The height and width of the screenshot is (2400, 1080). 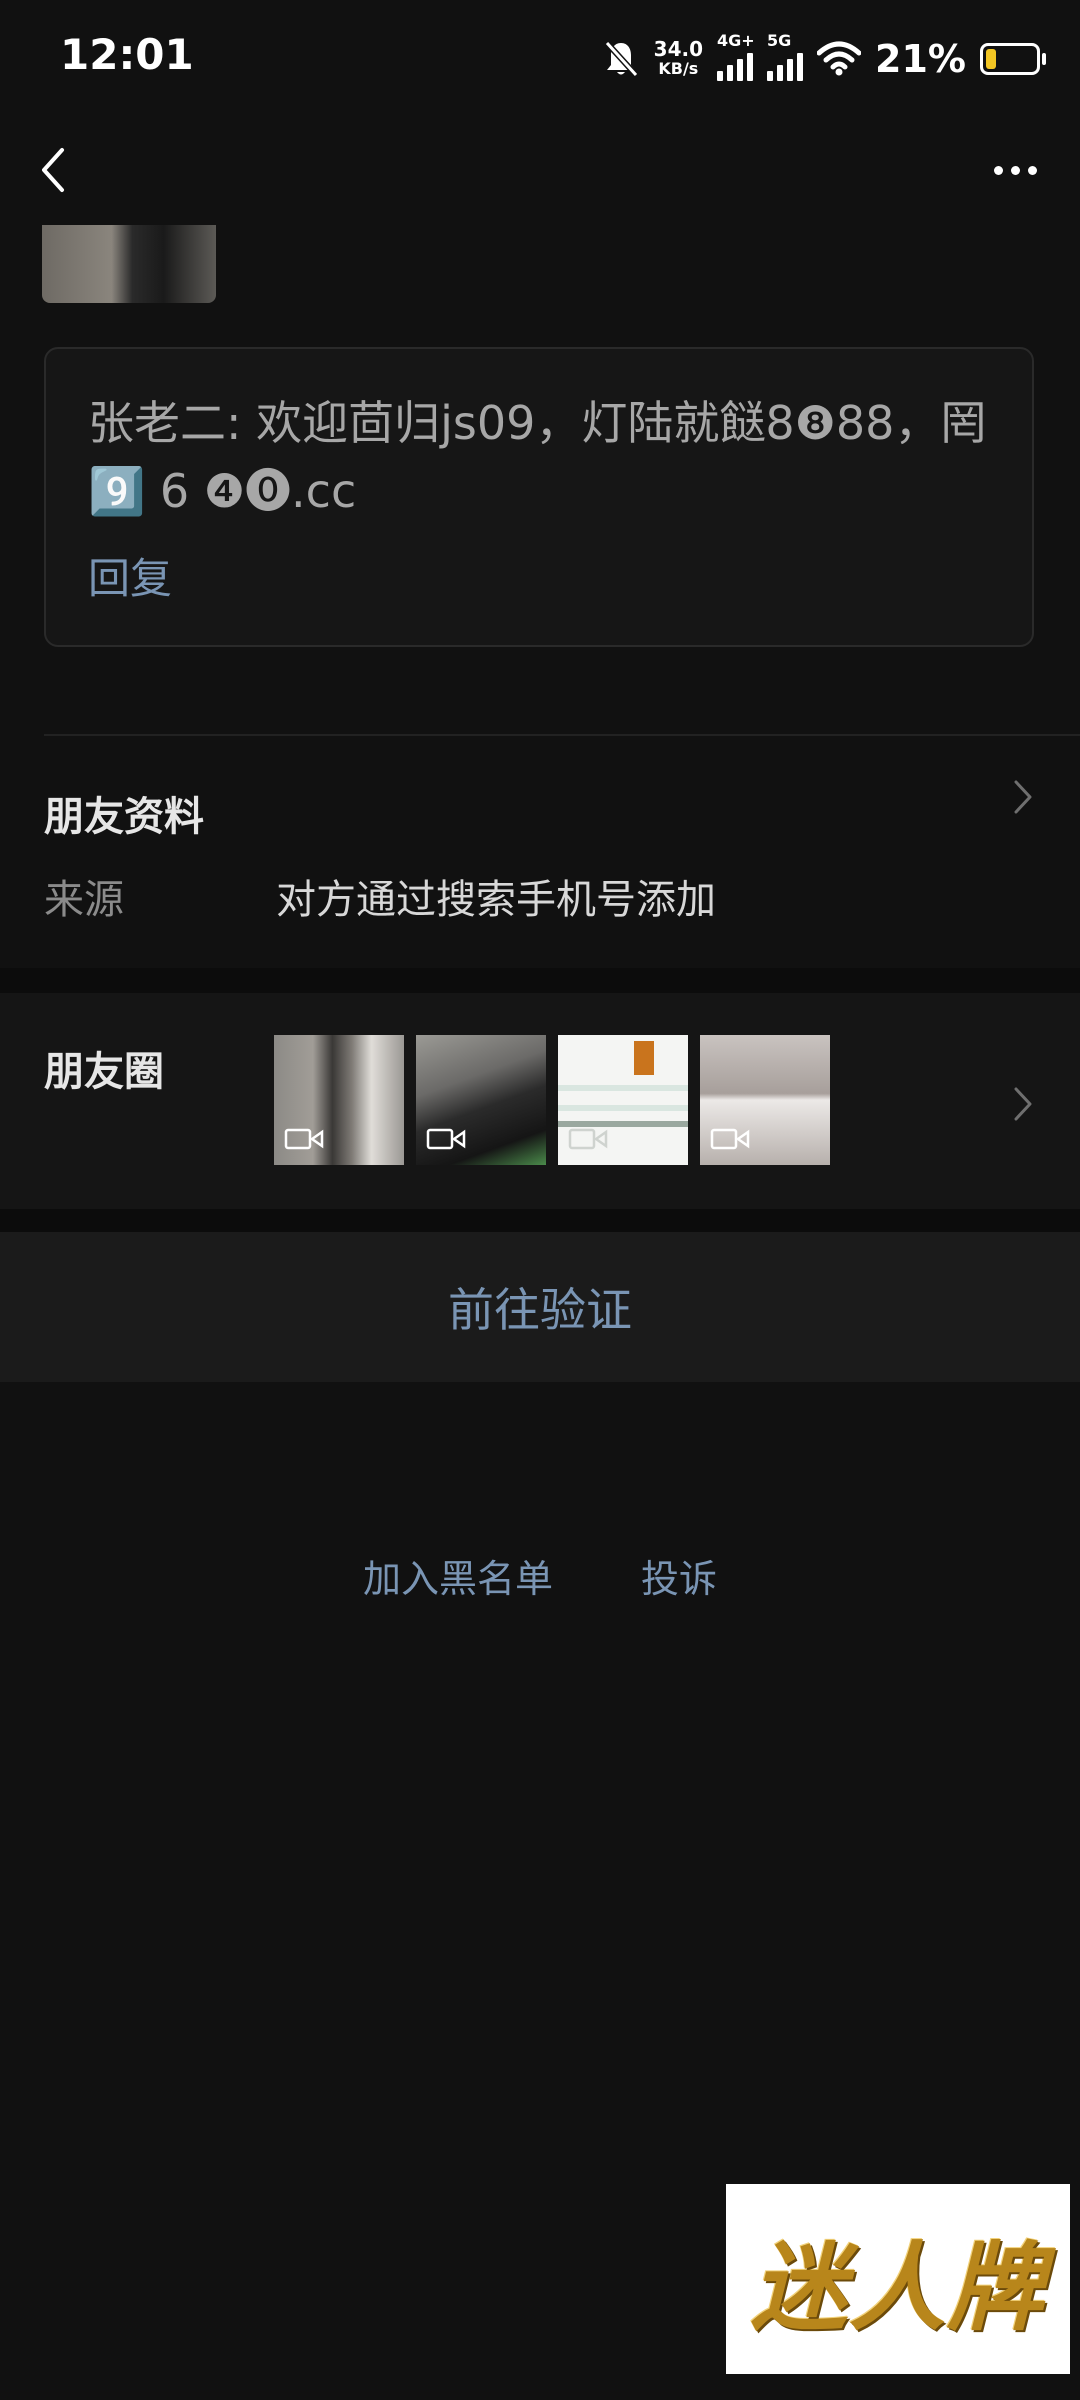 I want to click on report-link: 投诉, so click(x=679, y=1575).